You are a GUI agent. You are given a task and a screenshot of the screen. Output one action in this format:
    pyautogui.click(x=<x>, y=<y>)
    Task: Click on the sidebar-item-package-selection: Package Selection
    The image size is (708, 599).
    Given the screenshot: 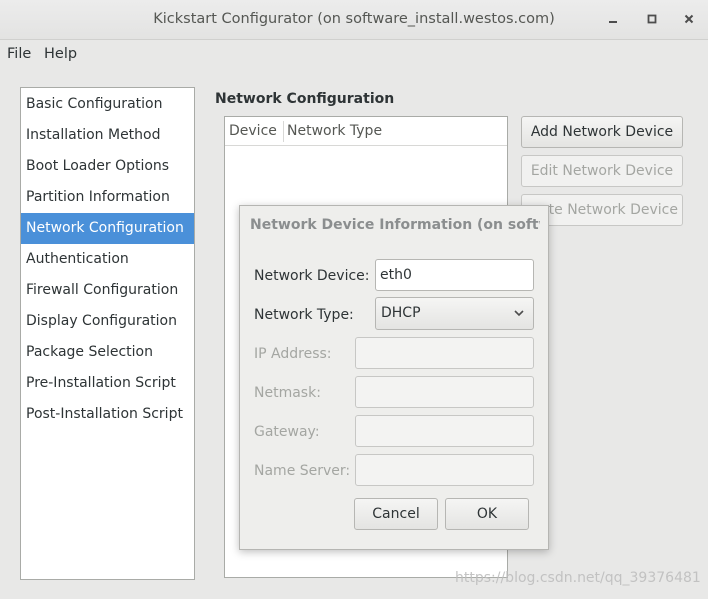 What is the action you would take?
    pyautogui.click(x=107, y=352)
    